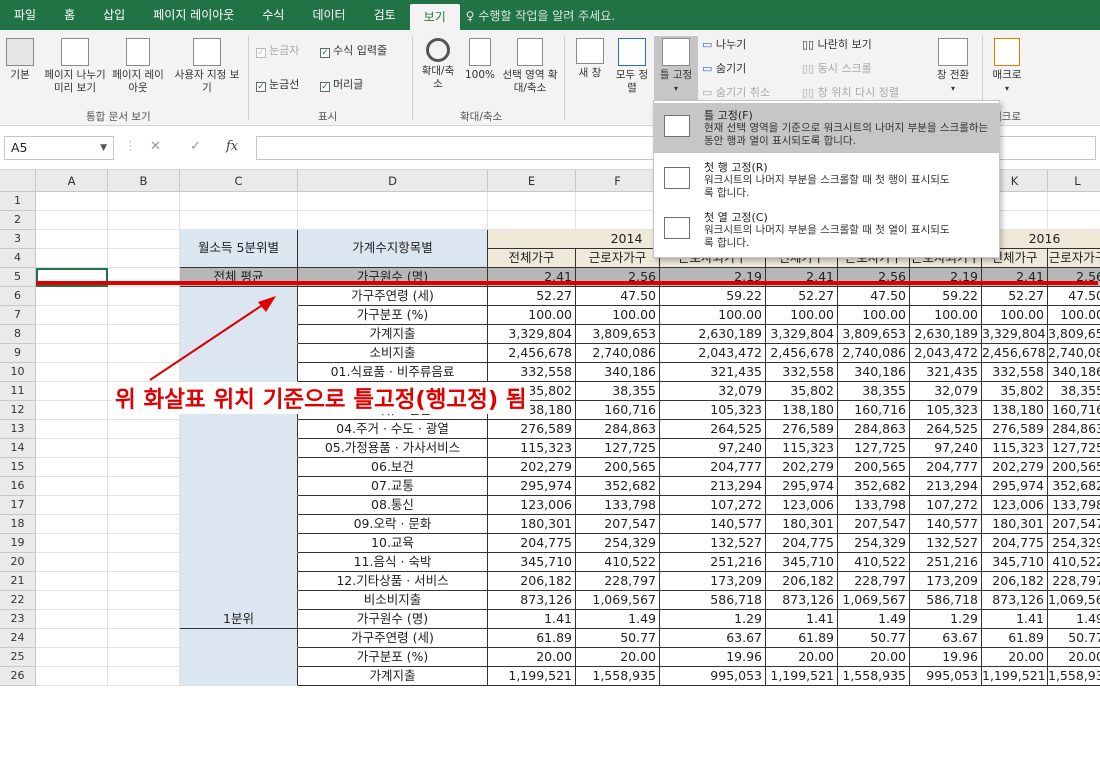 The width and height of the screenshot is (1100, 759). I want to click on tab-3: 페이지 레이아웃, so click(193, 15).